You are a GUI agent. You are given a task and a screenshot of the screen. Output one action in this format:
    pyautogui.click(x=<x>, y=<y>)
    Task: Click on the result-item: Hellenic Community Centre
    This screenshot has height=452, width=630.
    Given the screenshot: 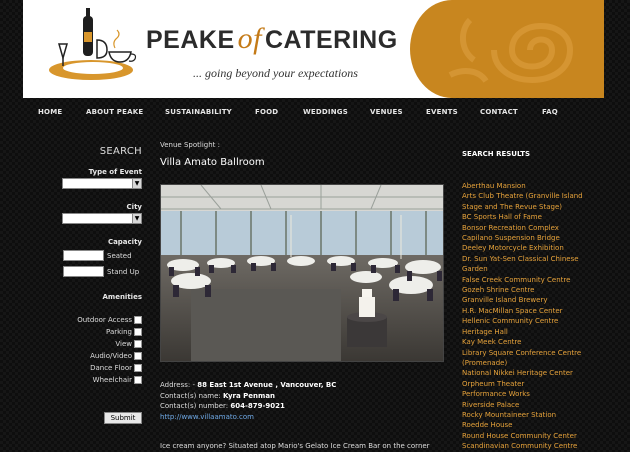 What is the action you would take?
    pyautogui.click(x=532, y=321)
    